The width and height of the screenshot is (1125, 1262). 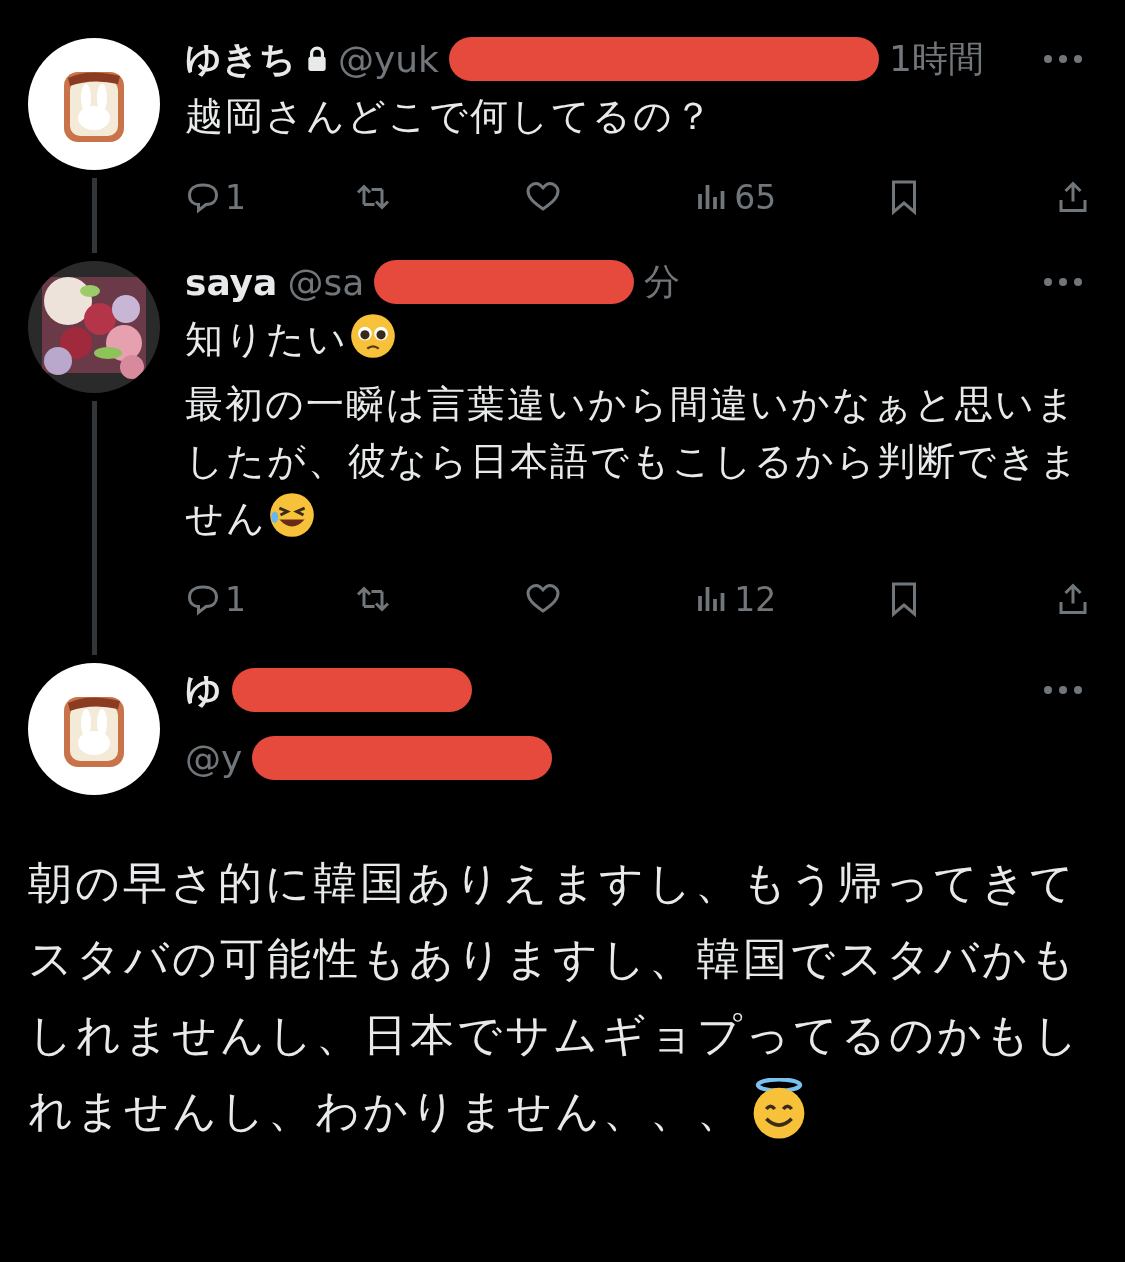 I want to click on view-count: 65, so click(x=755, y=197).